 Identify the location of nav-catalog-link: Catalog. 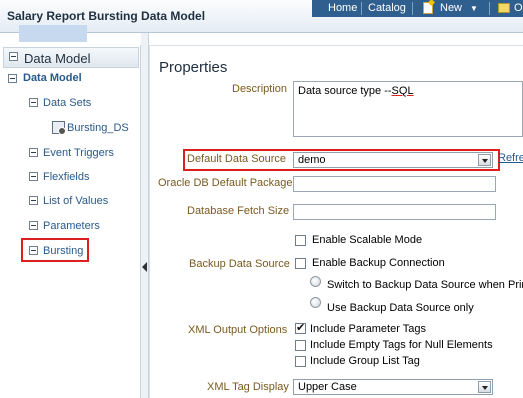
(387, 8).